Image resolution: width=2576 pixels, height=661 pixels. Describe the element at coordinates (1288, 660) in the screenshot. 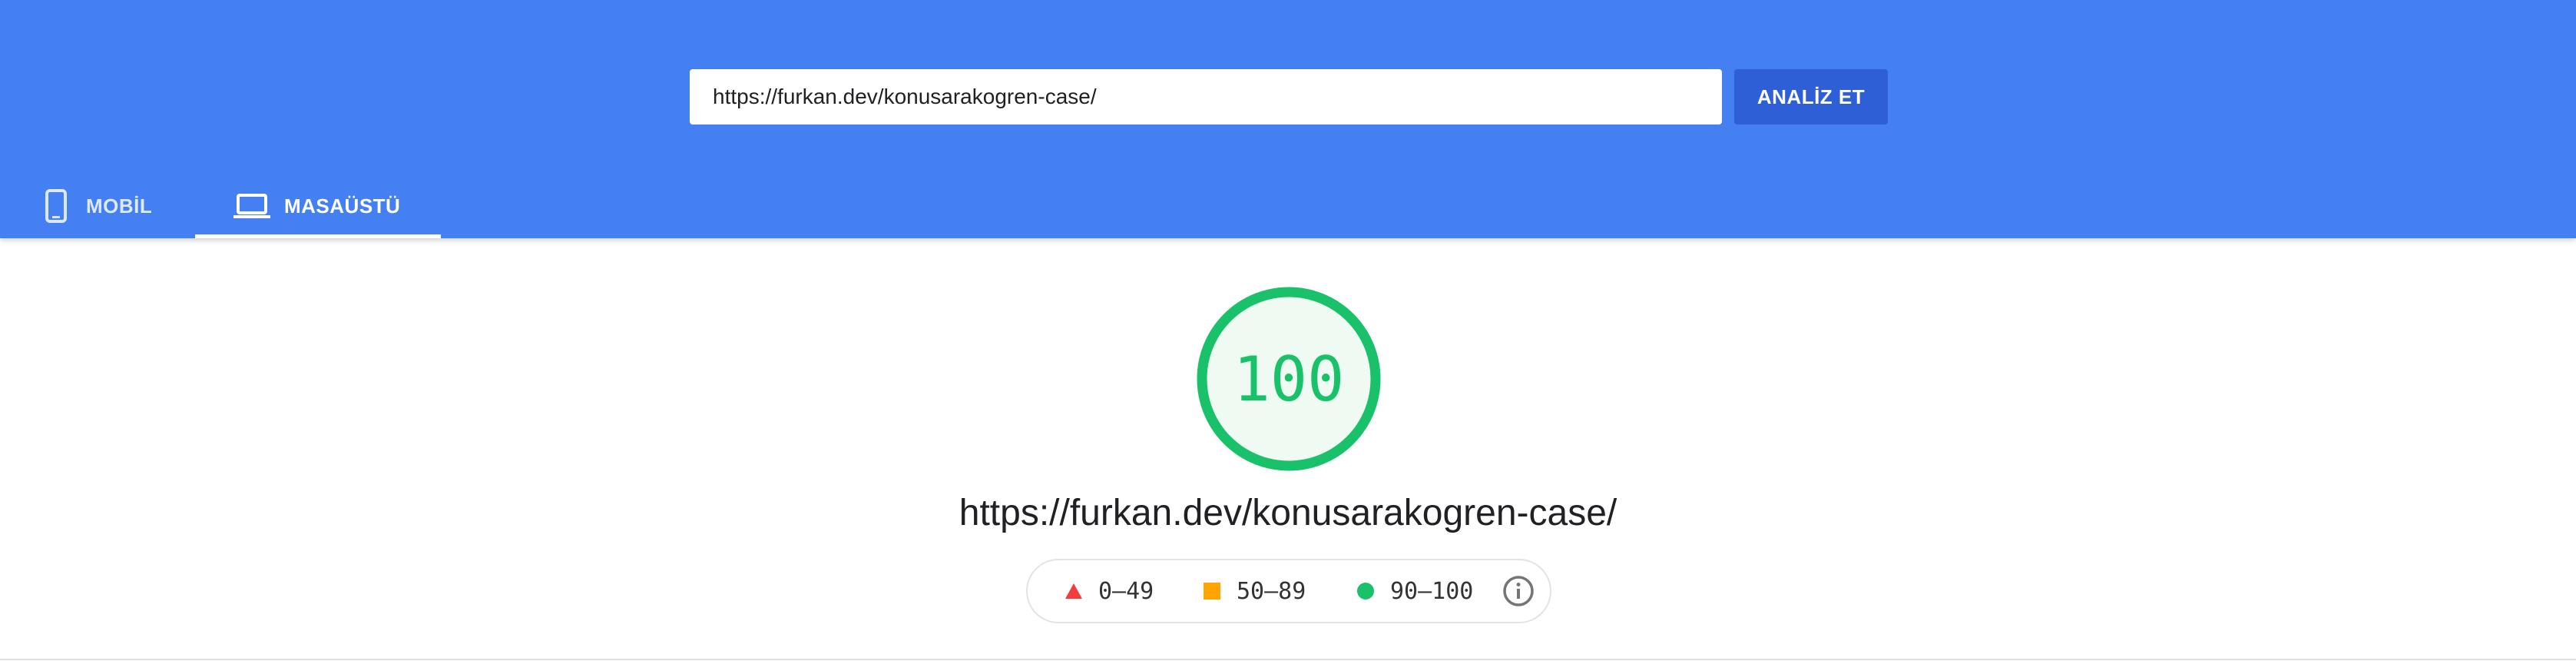

I see `divider` at that location.